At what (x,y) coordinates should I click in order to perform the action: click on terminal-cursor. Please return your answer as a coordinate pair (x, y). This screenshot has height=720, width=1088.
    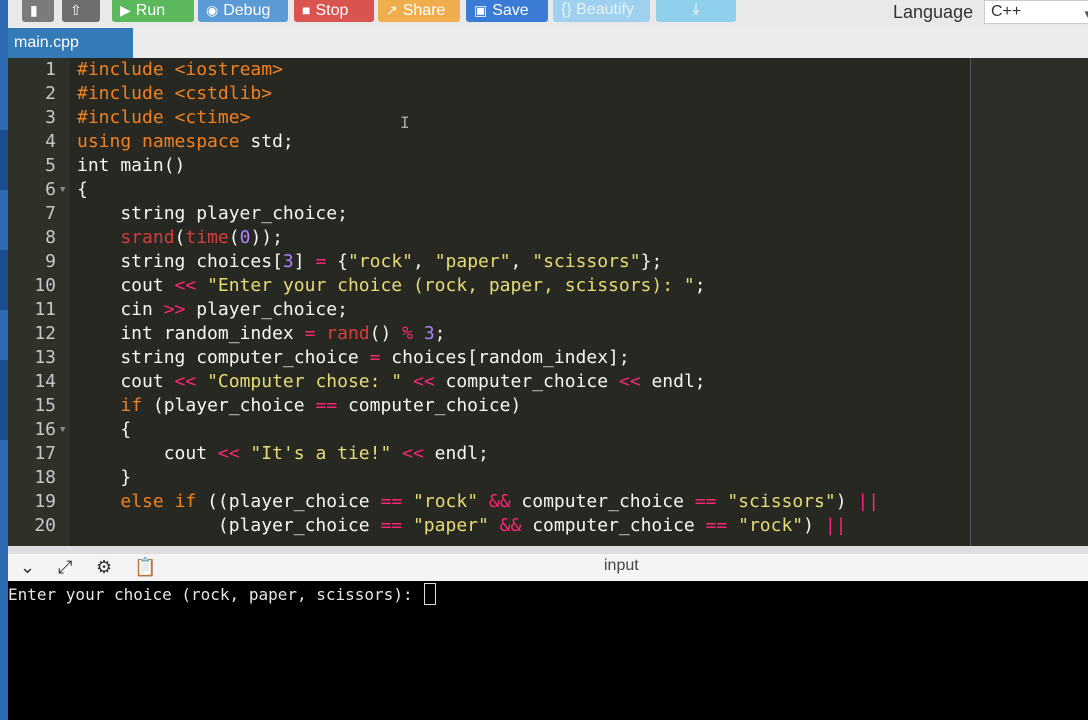
    Looking at the image, I should click on (430, 594).